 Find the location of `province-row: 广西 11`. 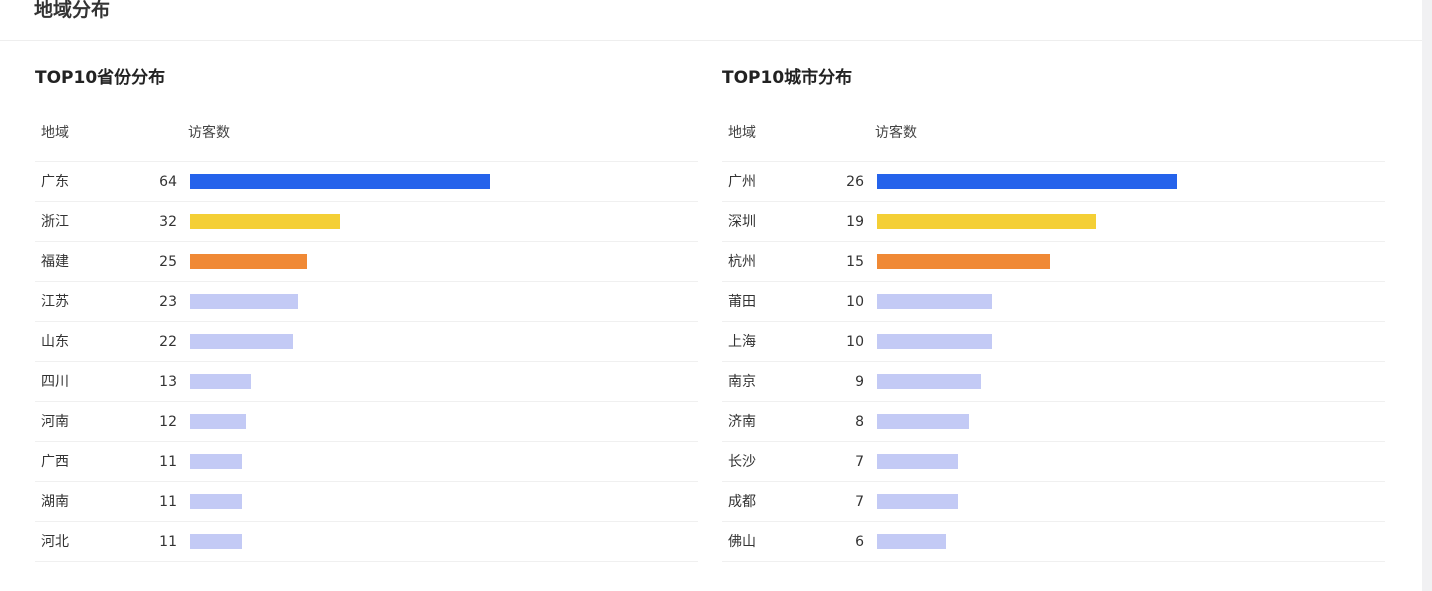

province-row: 广西 11 is located at coordinates (366, 462).